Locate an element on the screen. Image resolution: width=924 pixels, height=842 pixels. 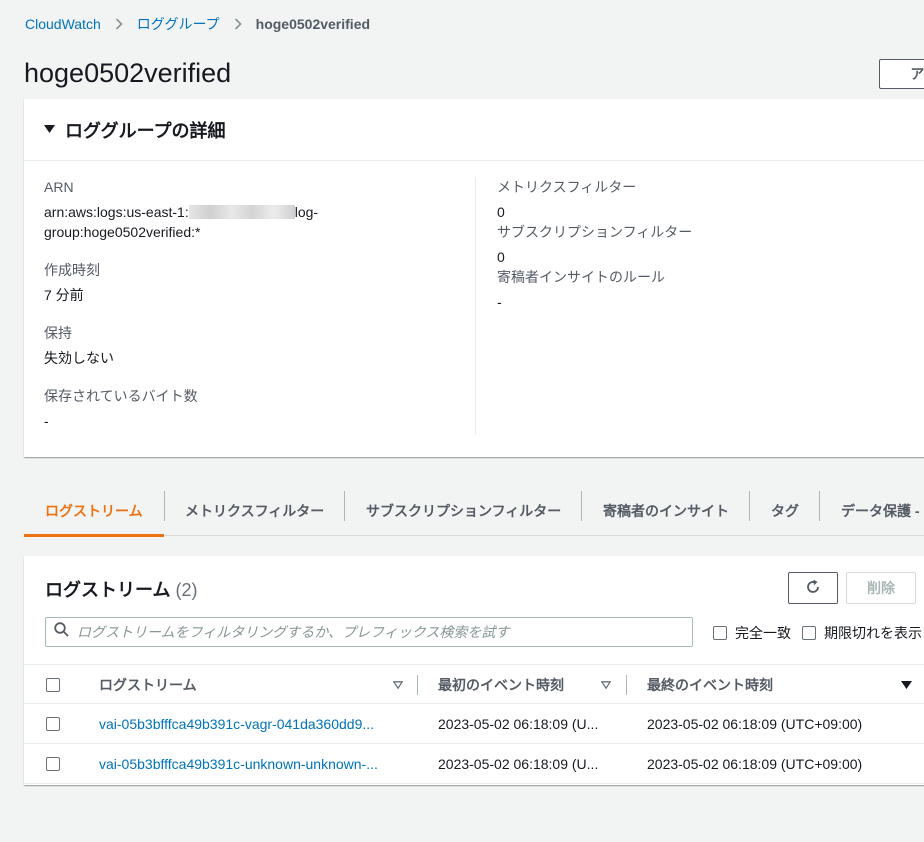
exact-match-label: 完全一致 is located at coordinates (763, 633).